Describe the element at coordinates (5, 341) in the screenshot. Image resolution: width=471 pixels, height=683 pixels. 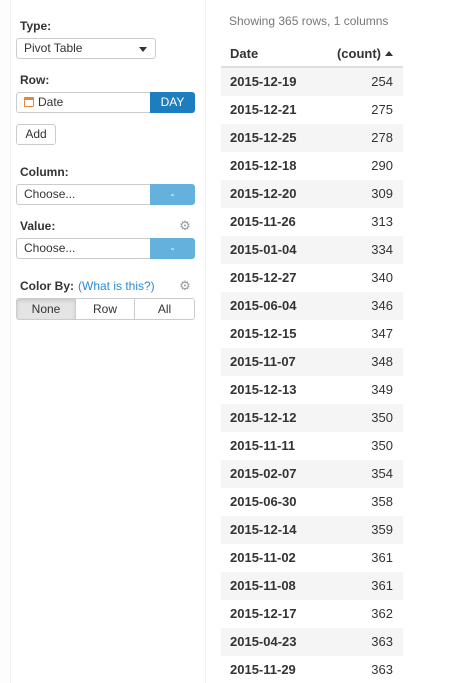
I see `left-gutter` at that location.